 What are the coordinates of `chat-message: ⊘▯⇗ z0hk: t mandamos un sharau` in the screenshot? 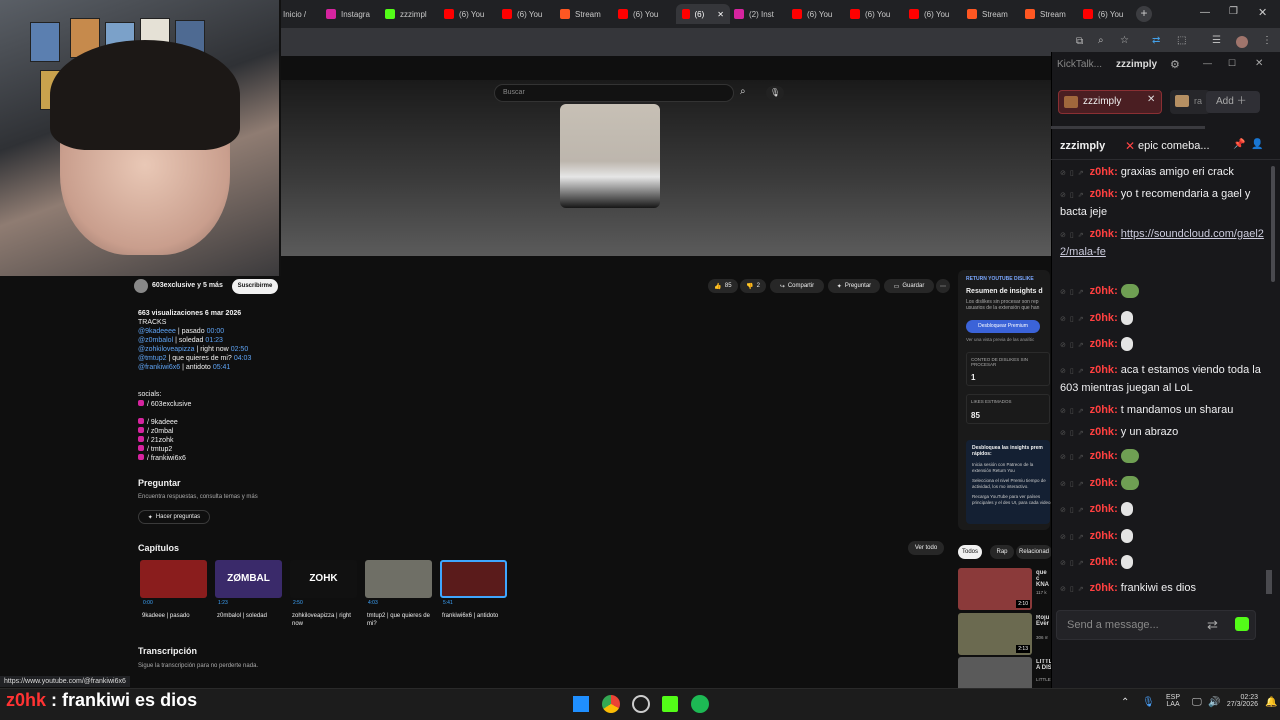 It's located at (1165, 411).